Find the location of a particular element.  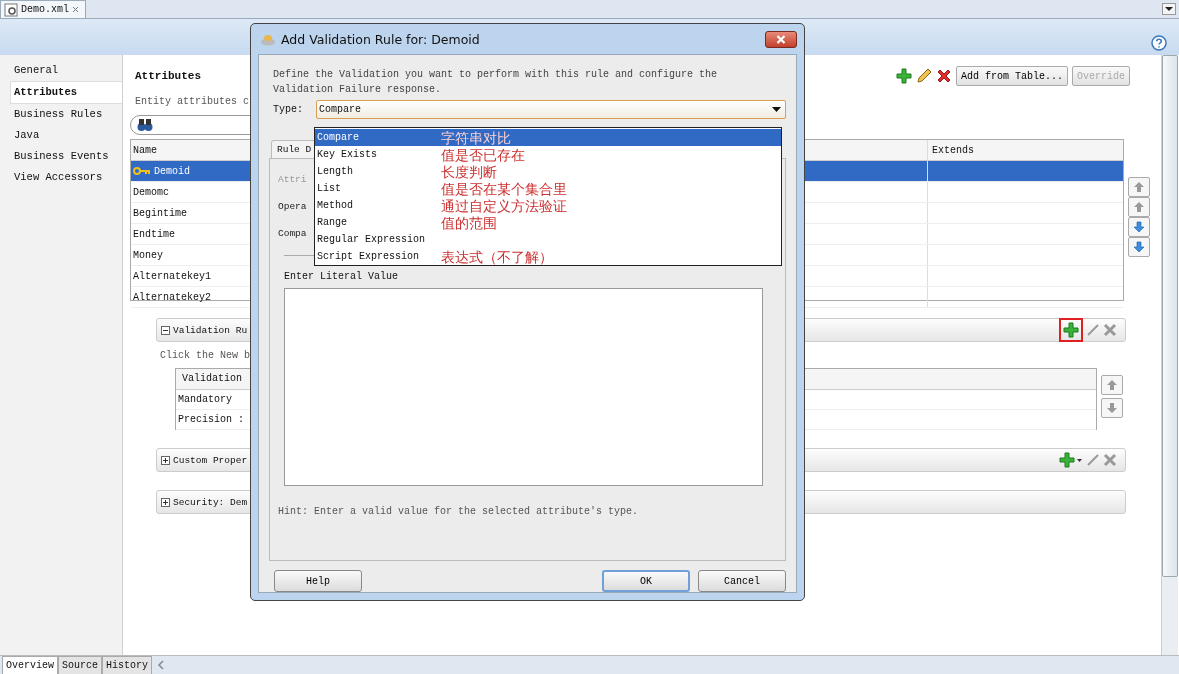

annotation-text: 值是否在某个集合里 is located at coordinates (504, 188).